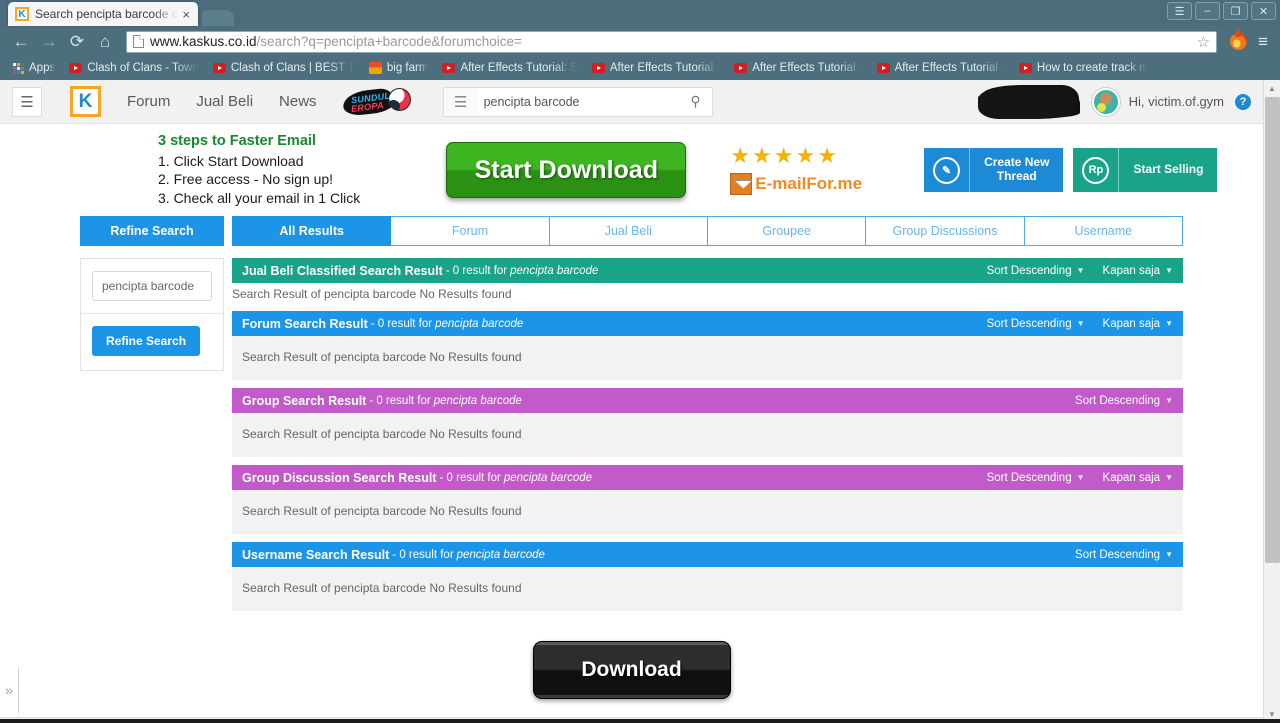 The image size is (1280, 723). What do you see at coordinates (1200, 42) in the screenshot?
I see `bookmark-star-icon: ☆` at bounding box center [1200, 42].